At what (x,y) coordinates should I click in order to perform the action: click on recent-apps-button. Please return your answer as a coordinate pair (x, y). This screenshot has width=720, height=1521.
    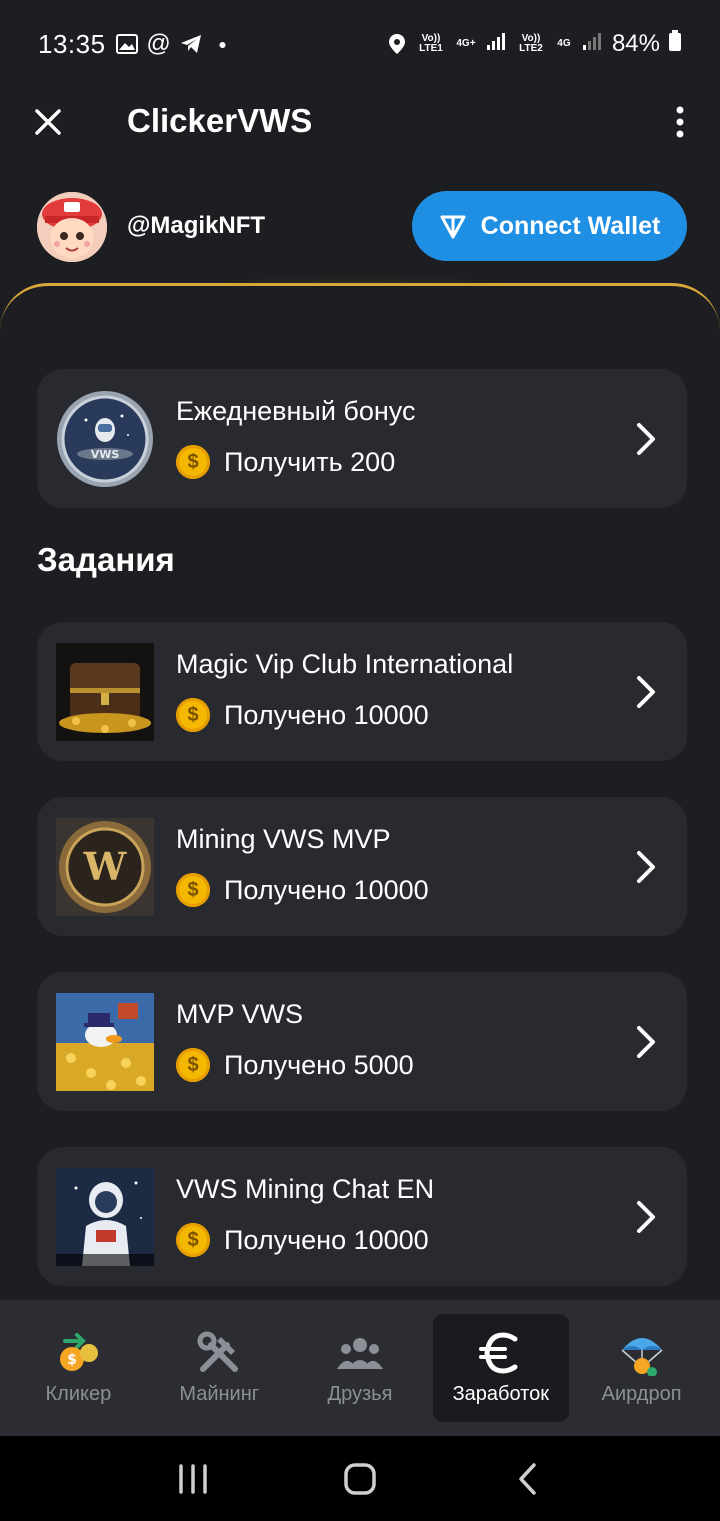
    Looking at the image, I should click on (193, 1479).